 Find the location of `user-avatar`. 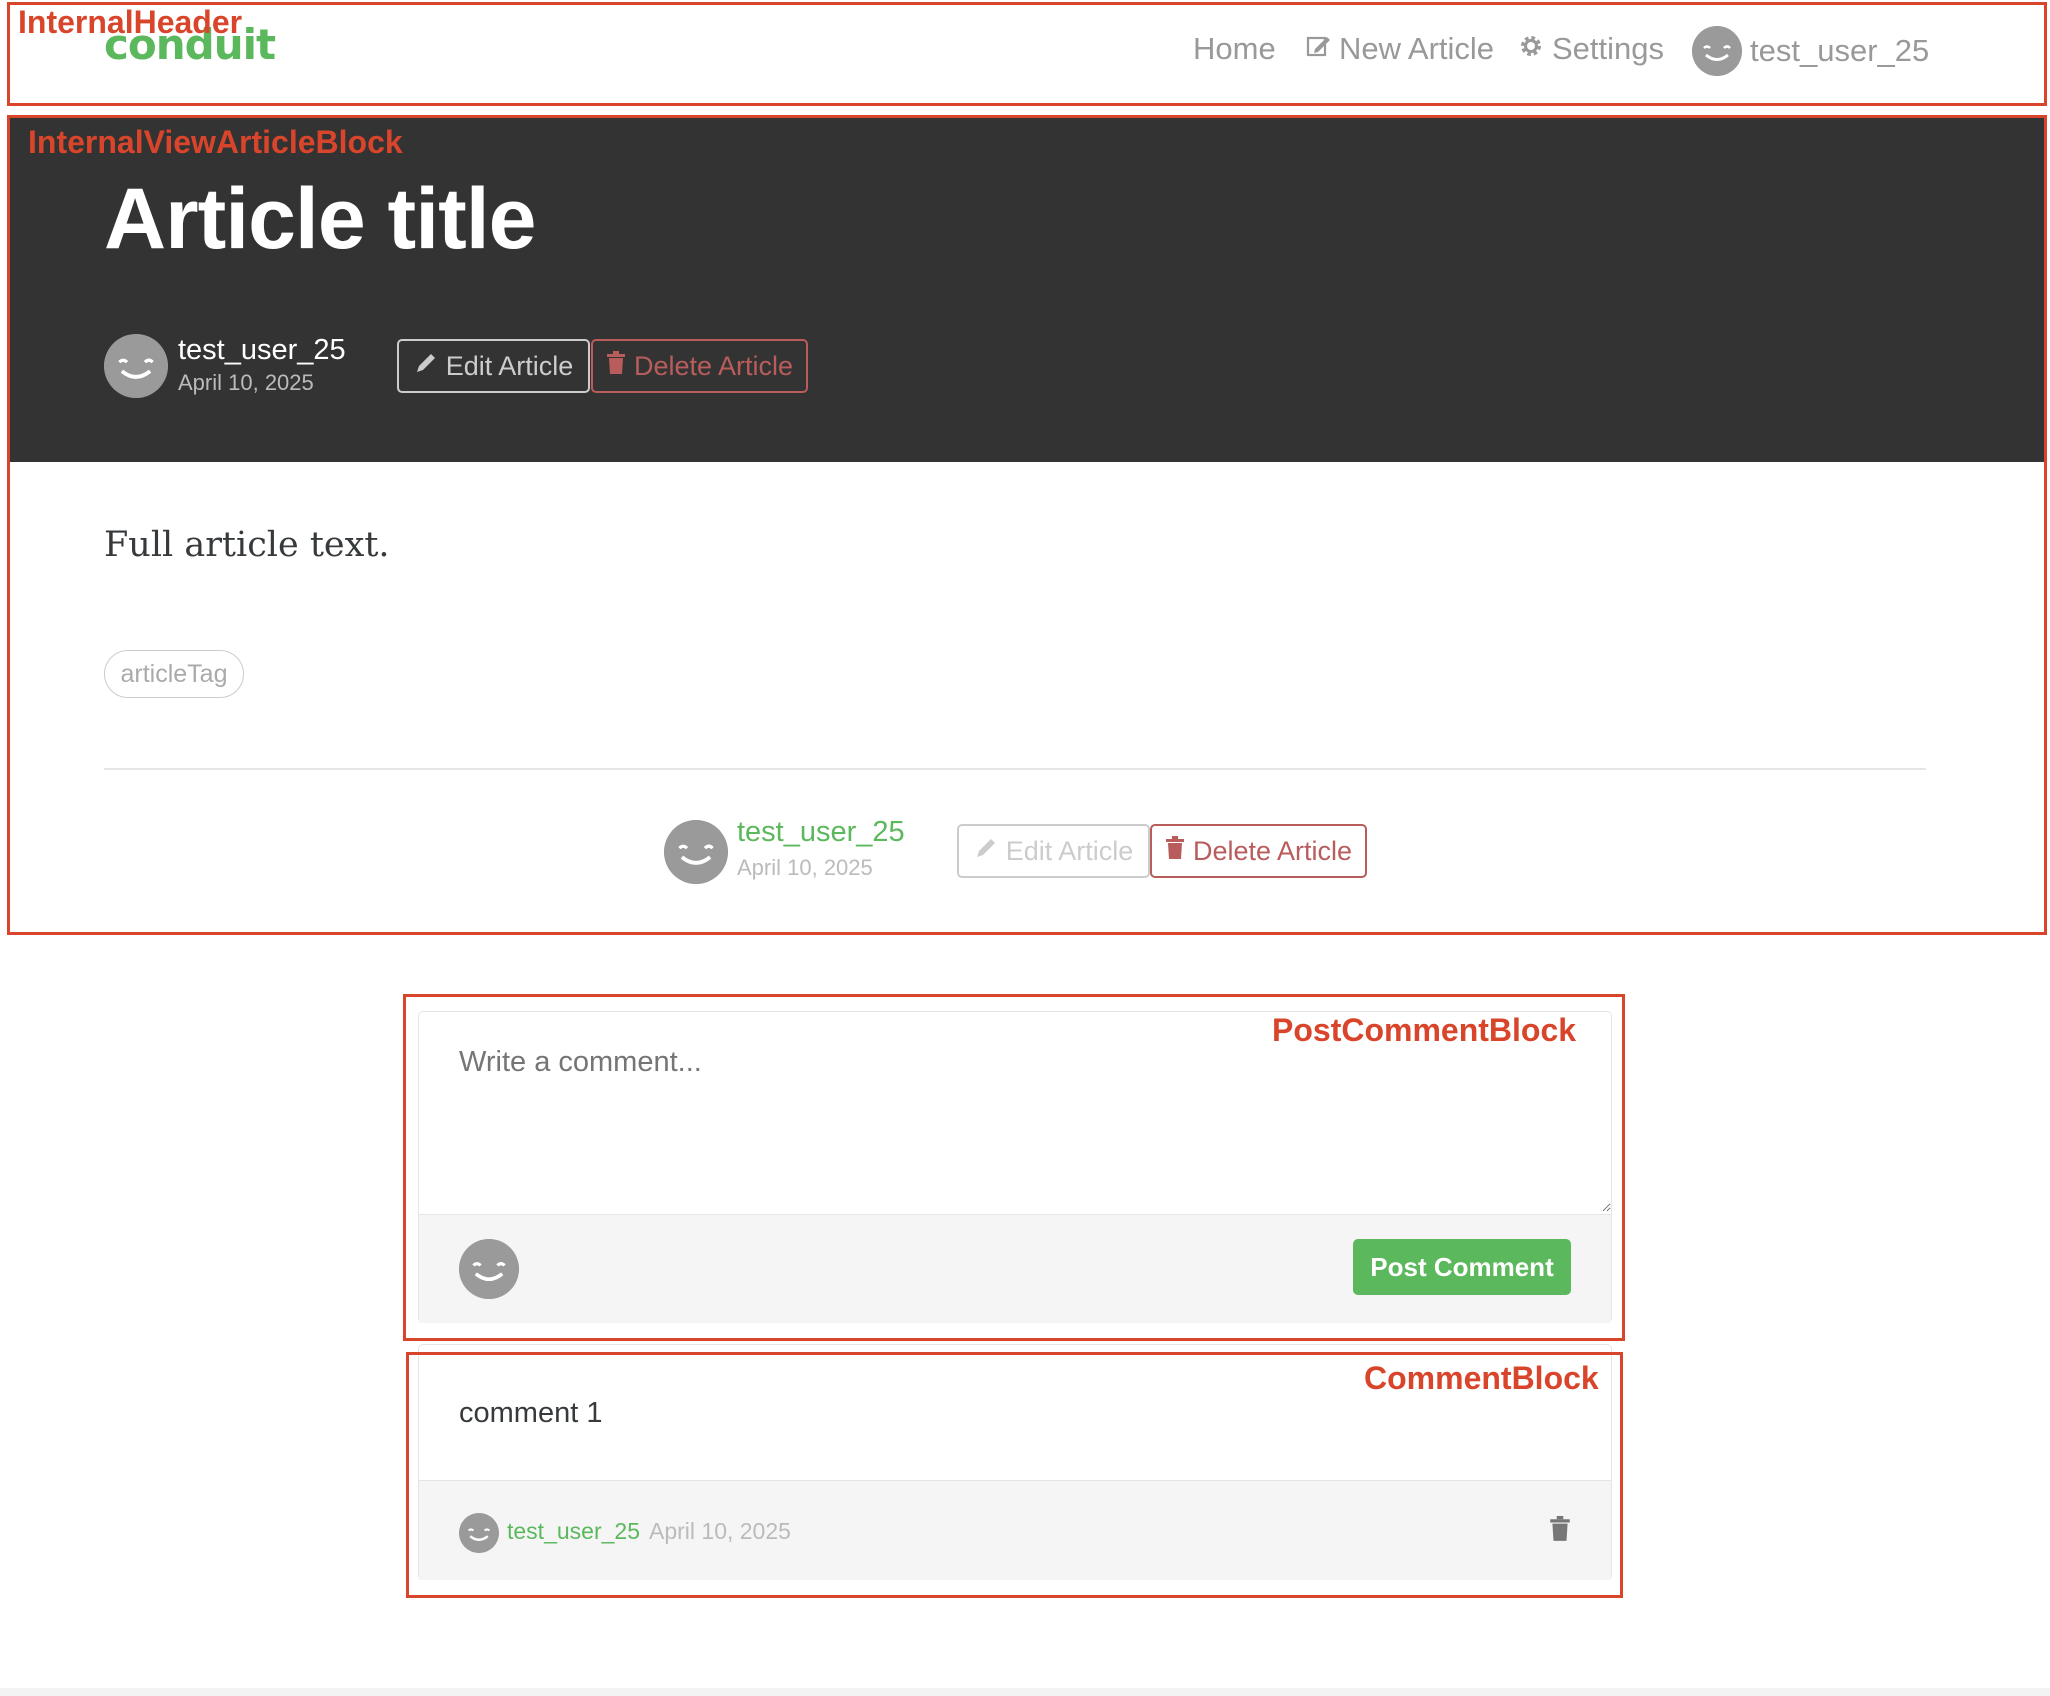

user-avatar is located at coordinates (1717, 51).